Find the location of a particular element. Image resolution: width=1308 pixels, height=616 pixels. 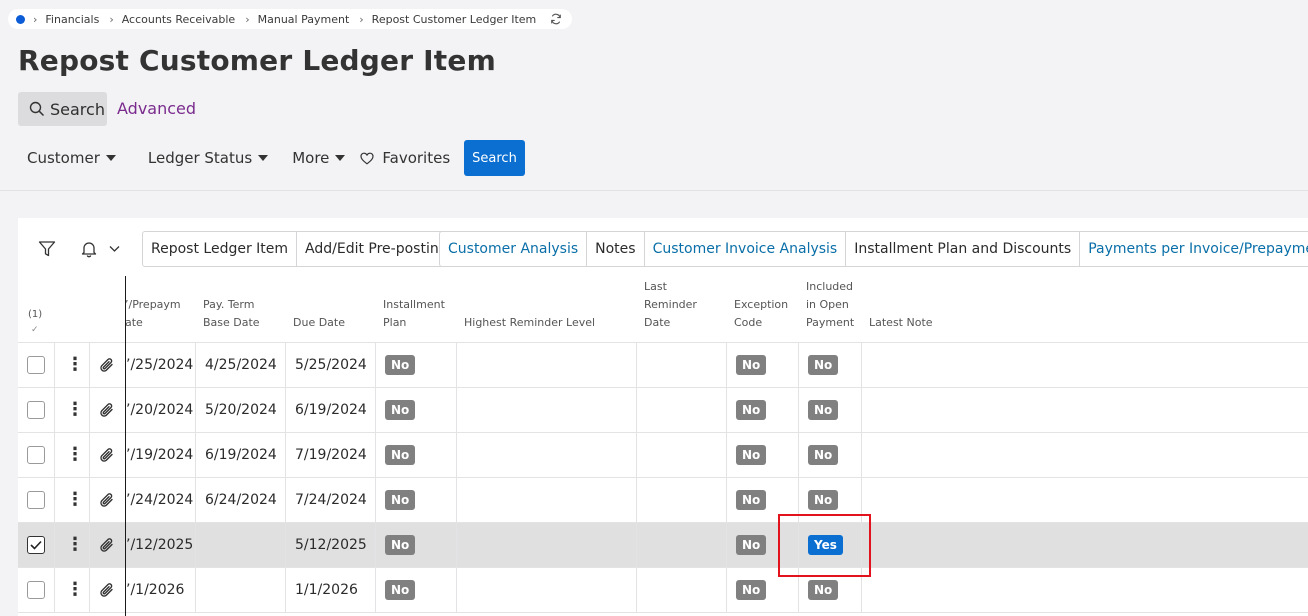

cell-due-date: 5/25/2024 is located at coordinates (331, 365).